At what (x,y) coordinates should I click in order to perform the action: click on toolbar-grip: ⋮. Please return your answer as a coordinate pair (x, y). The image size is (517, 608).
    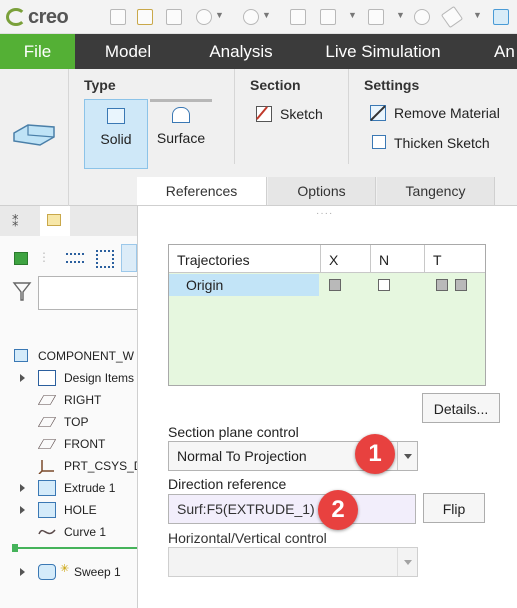
    Looking at the image, I should click on (44, 257).